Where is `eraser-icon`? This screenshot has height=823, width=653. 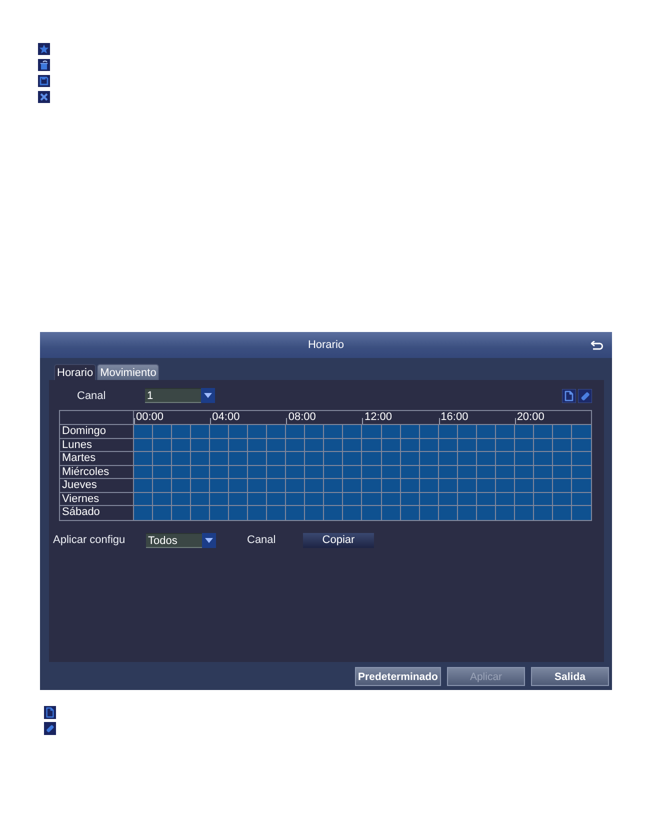 eraser-icon is located at coordinates (585, 395).